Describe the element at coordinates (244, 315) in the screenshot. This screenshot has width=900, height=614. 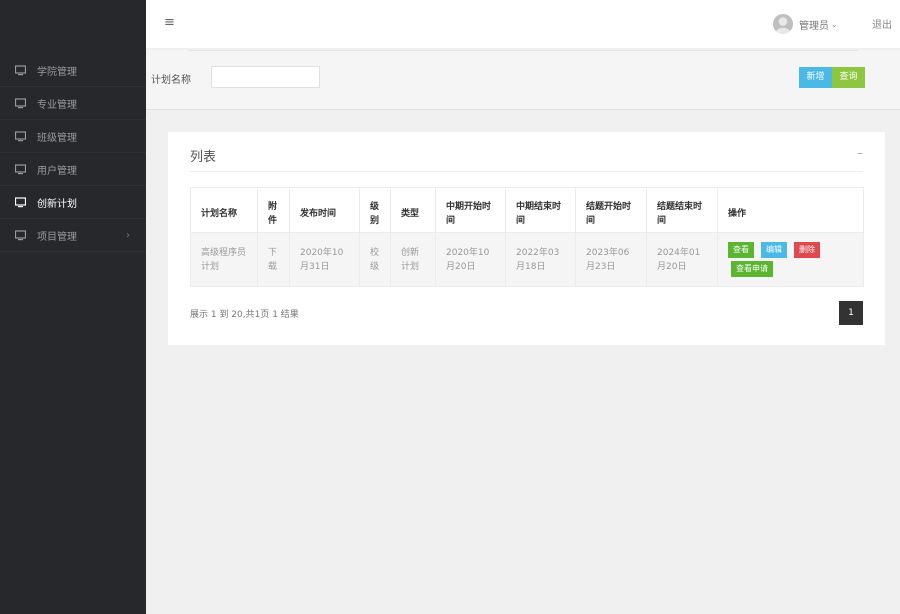
I see `pagination-info: 展示 1 到 20,共1页 1 结果` at that location.